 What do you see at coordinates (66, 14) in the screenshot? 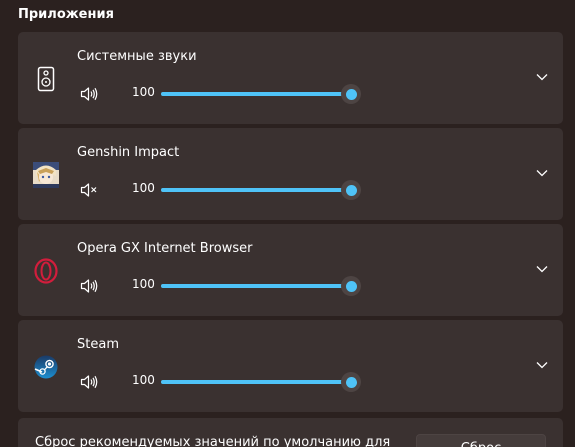
I see `section-title: Приложения` at bounding box center [66, 14].